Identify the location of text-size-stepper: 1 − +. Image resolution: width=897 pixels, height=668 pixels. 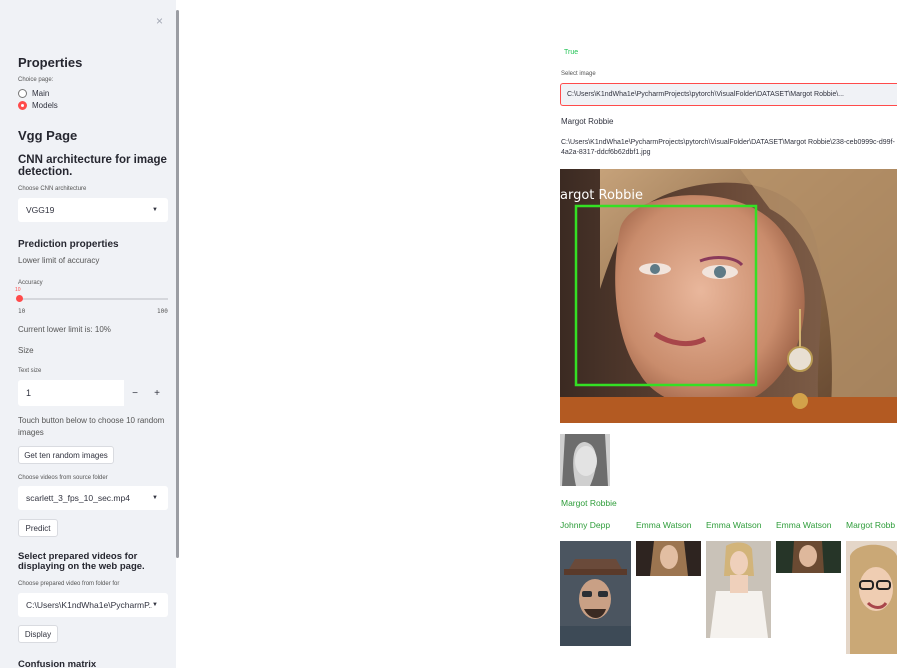
(93, 393).